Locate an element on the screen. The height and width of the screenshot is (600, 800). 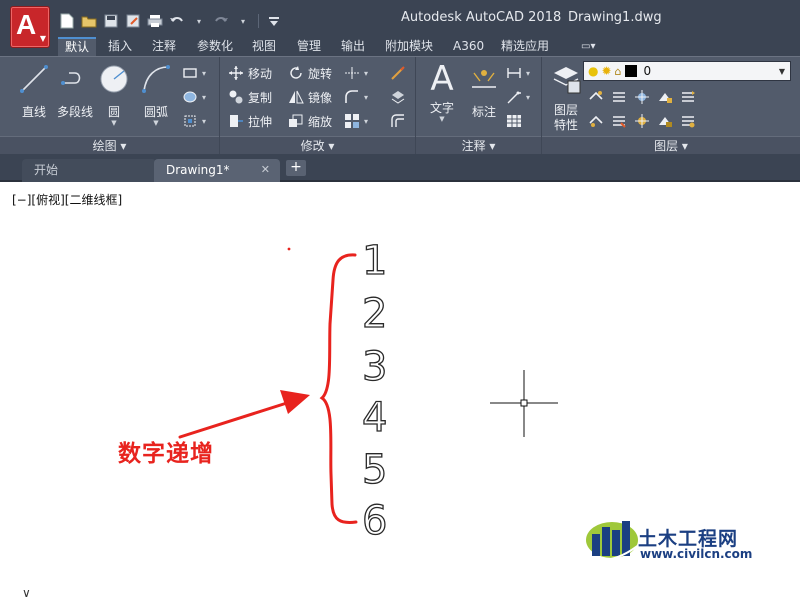
dimension-icon is located at coordinates (484, 79).